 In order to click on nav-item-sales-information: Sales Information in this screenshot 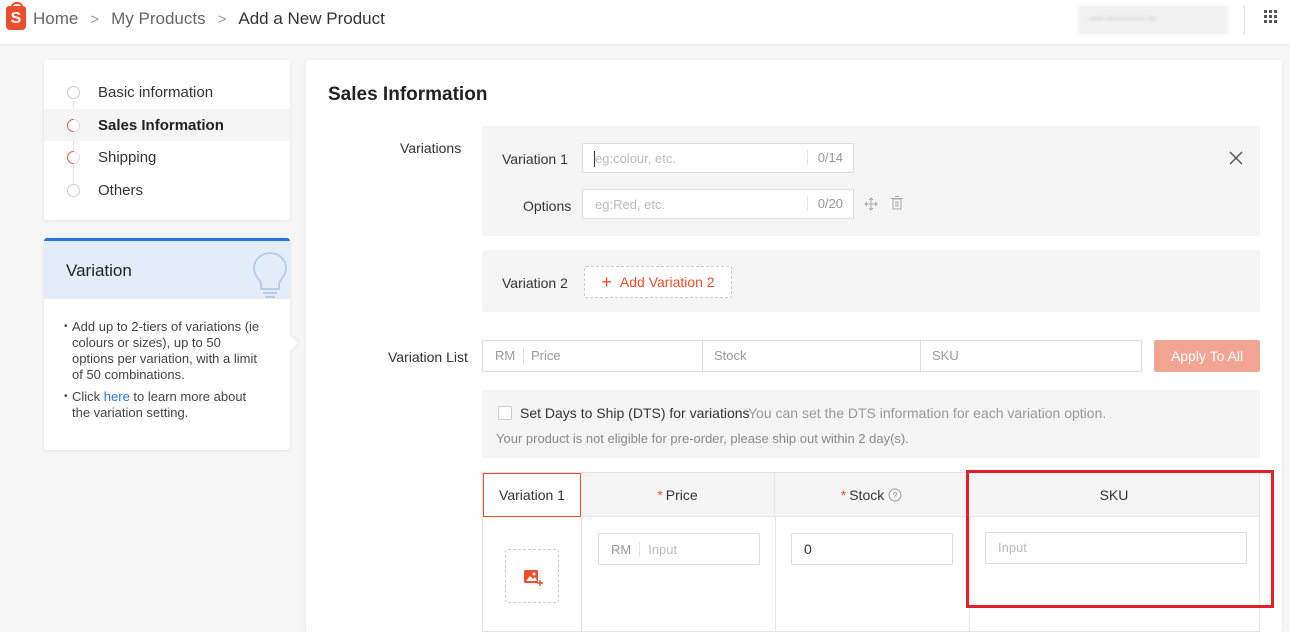, I will do `click(167, 125)`.